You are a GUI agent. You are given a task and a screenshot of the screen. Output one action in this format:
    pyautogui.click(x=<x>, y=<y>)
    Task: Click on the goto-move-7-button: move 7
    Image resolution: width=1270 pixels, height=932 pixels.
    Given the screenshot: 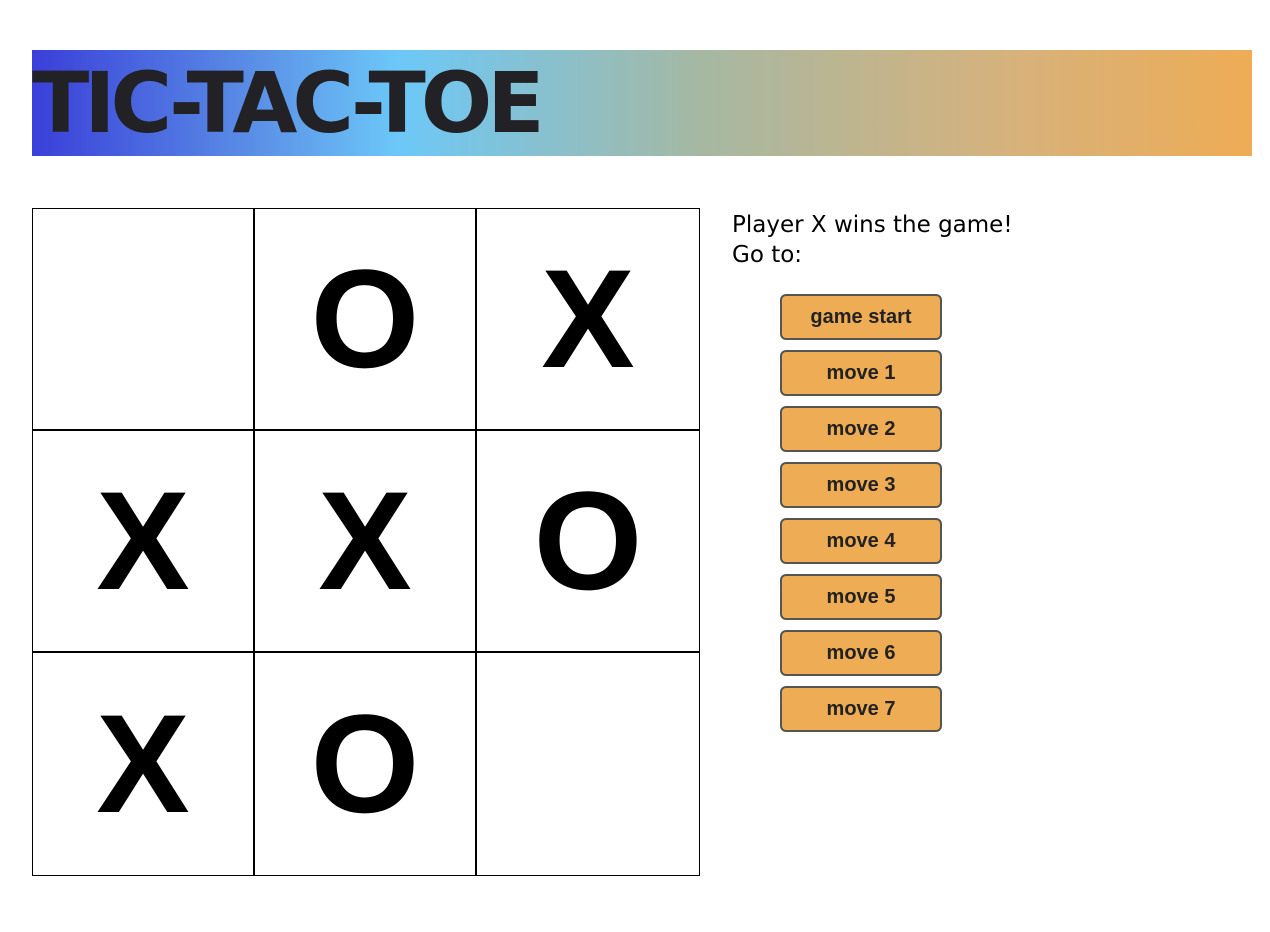 What is the action you would take?
    pyautogui.click(x=861, y=709)
    